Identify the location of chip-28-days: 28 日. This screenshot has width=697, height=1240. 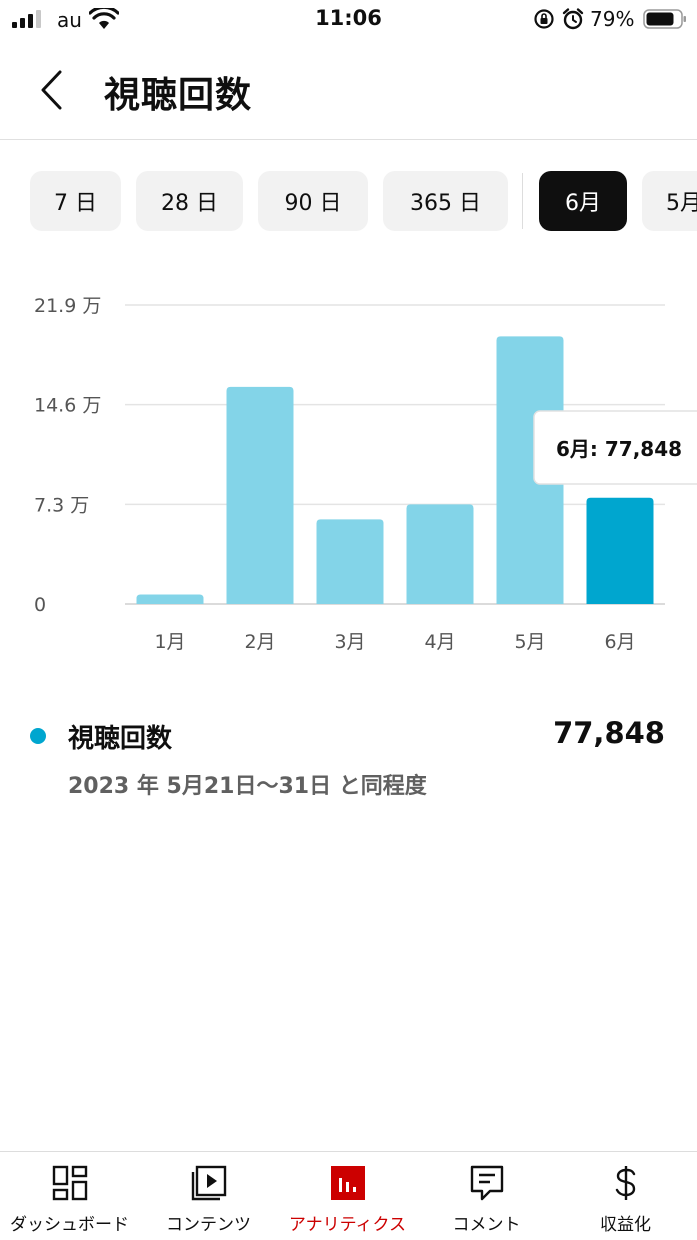
(189, 201).